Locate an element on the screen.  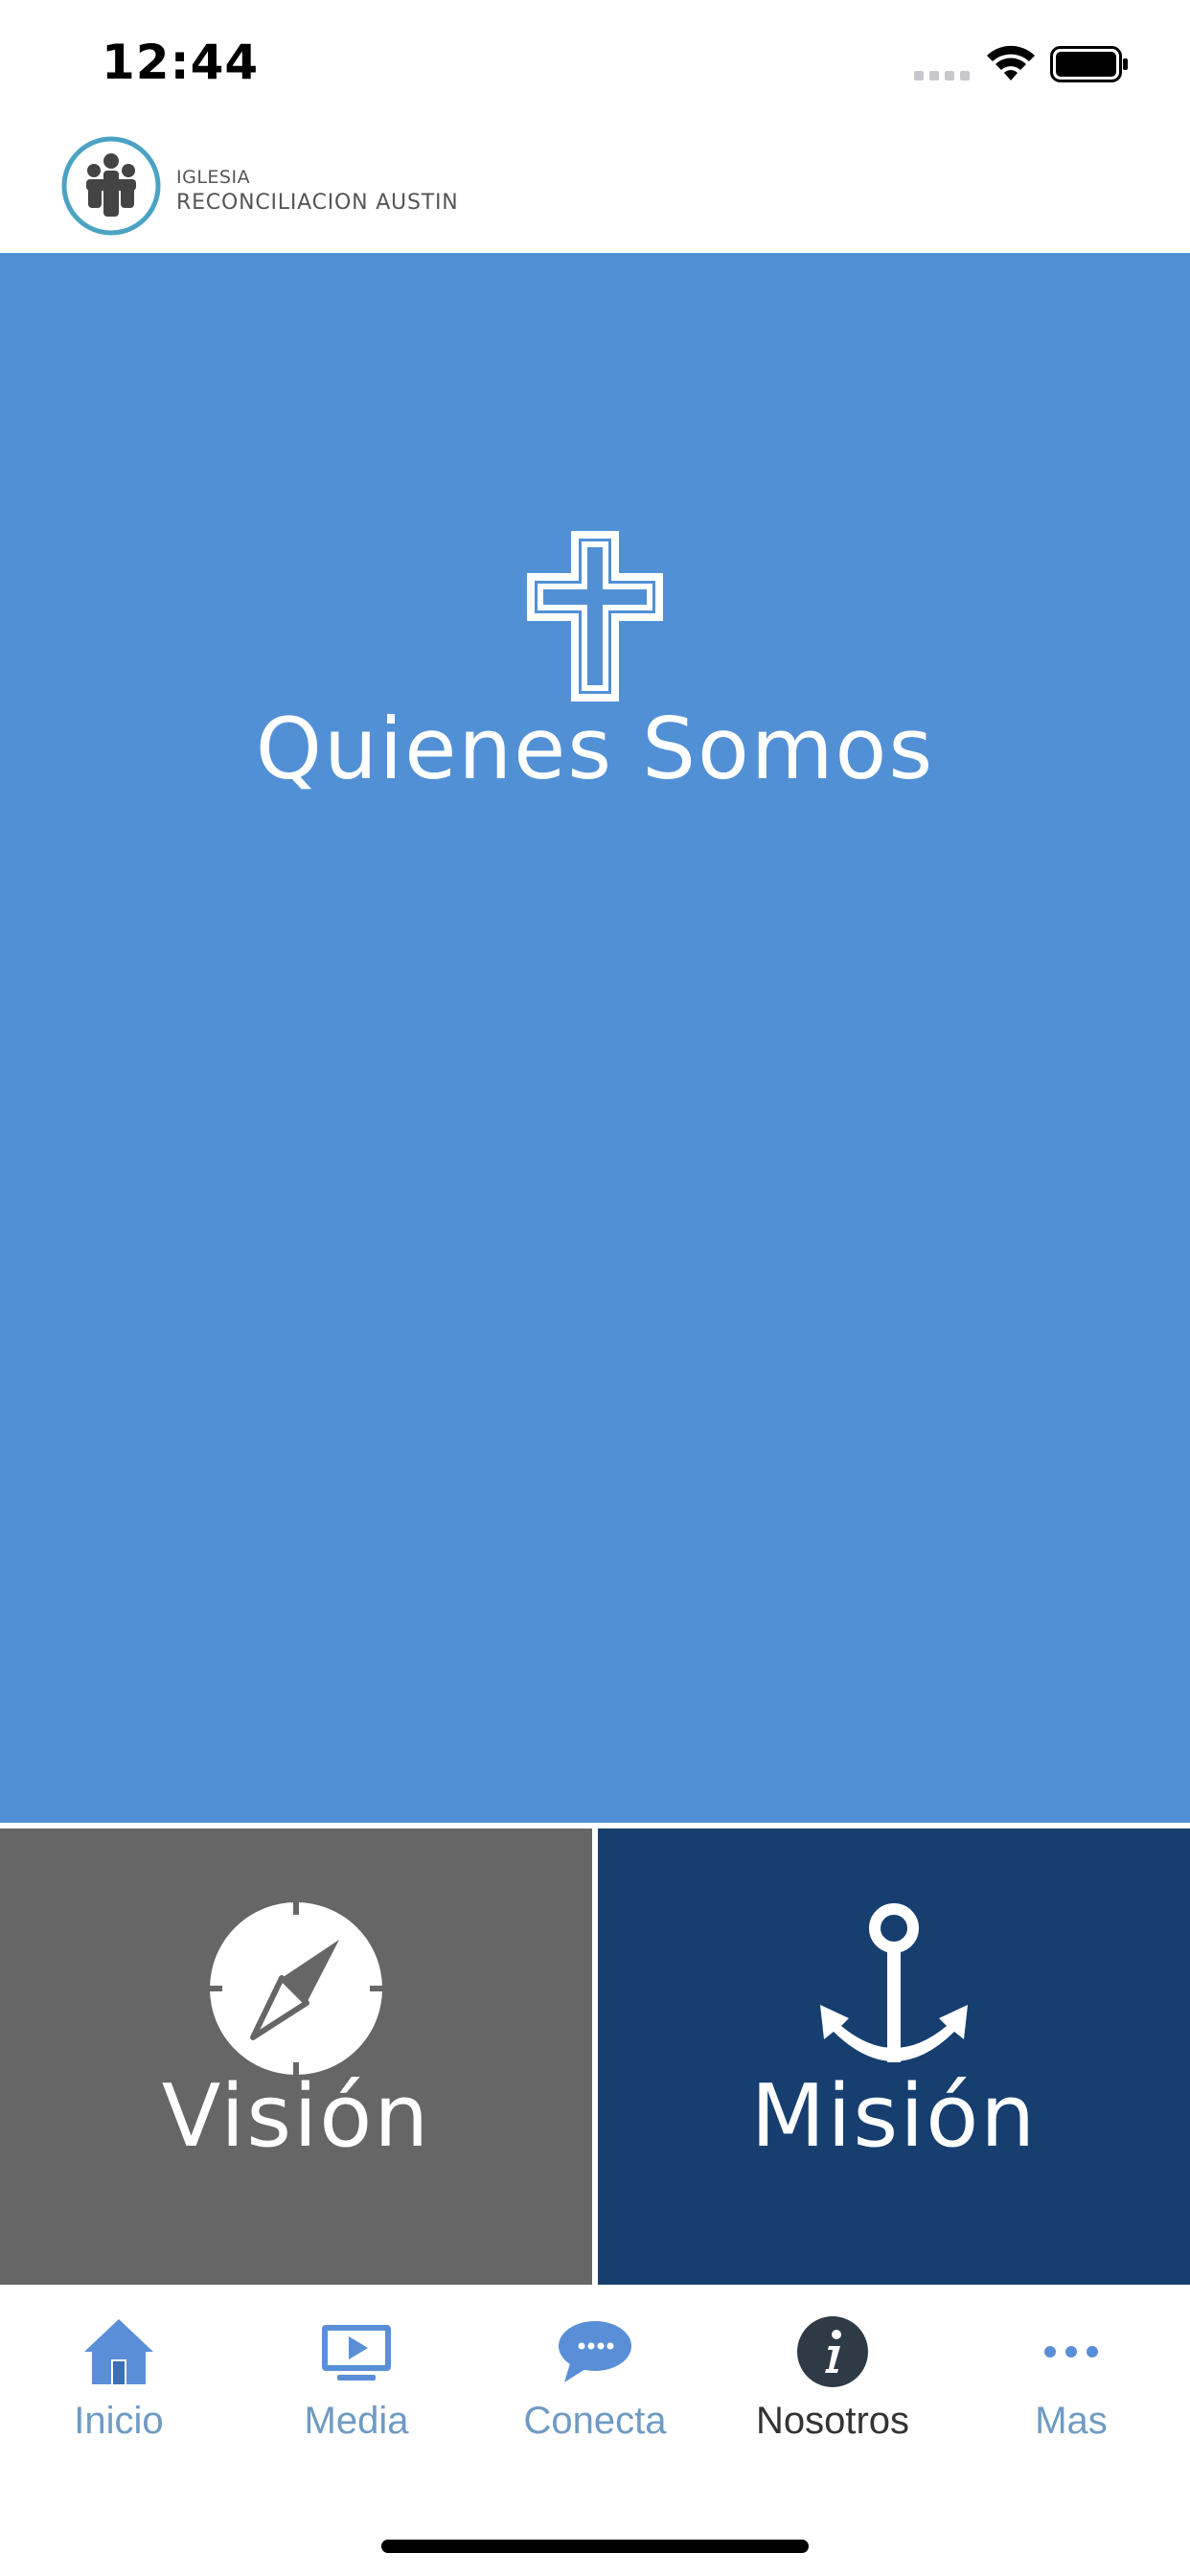
logo-line2: RECONCILIACION AUSTIN is located at coordinates (318, 203).